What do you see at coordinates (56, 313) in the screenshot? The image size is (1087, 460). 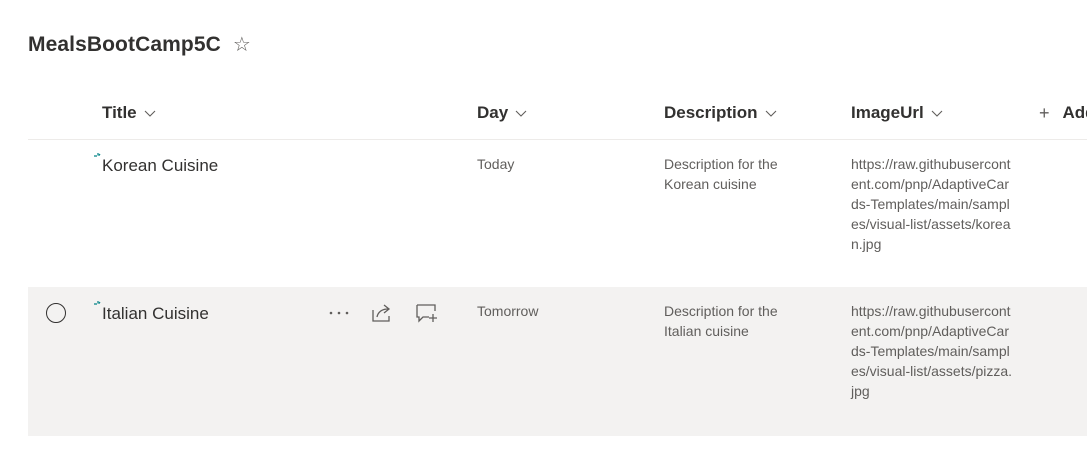 I see `row-select-checkbox` at bounding box center [56, 313].